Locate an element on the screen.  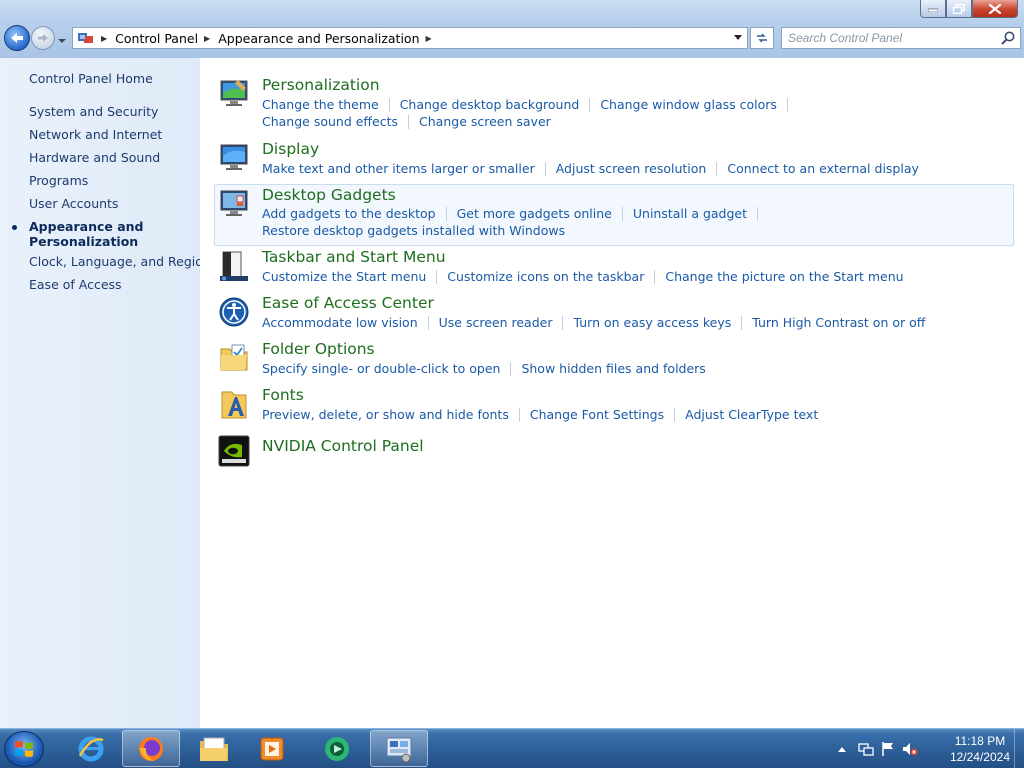
search-box is located at coordinates (901, 38).